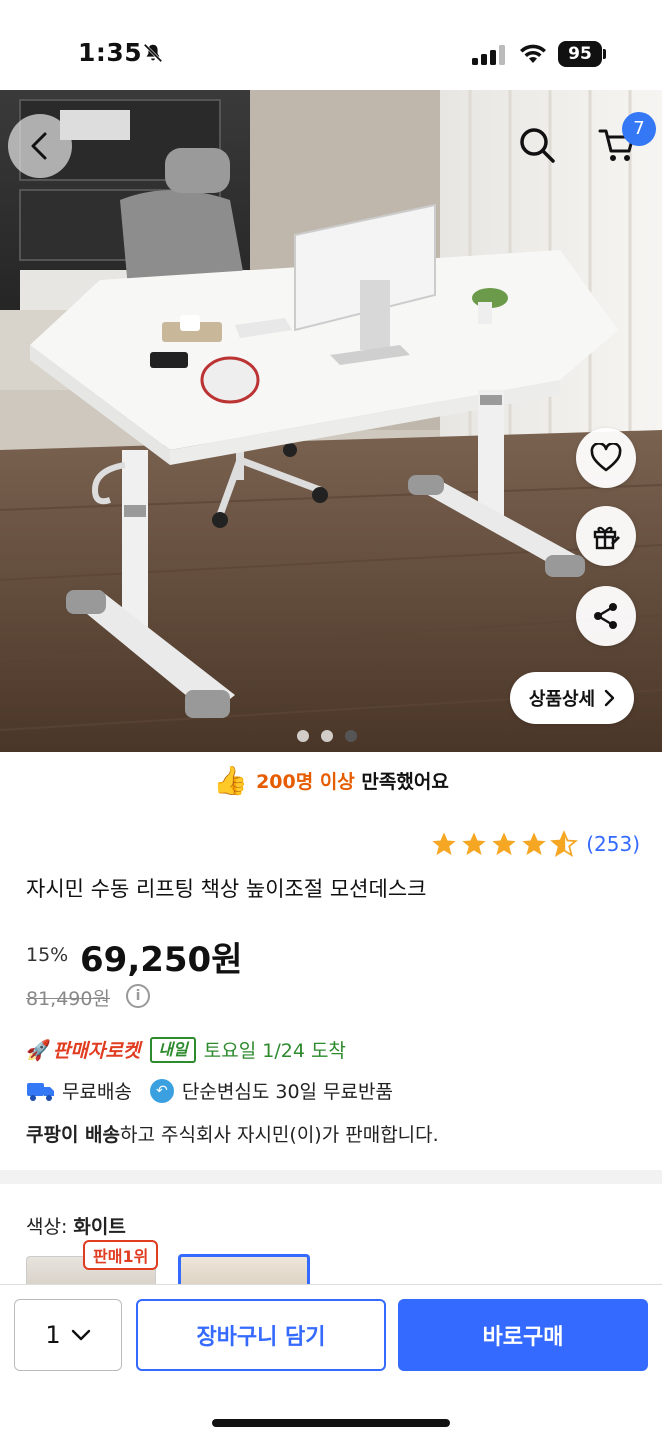 The image size is (662, 1440). What do you see at coordinates (523, 1335) in the screenshot?
I see `buy-now-button: 바로구매` at bounding box center [523, 1335].